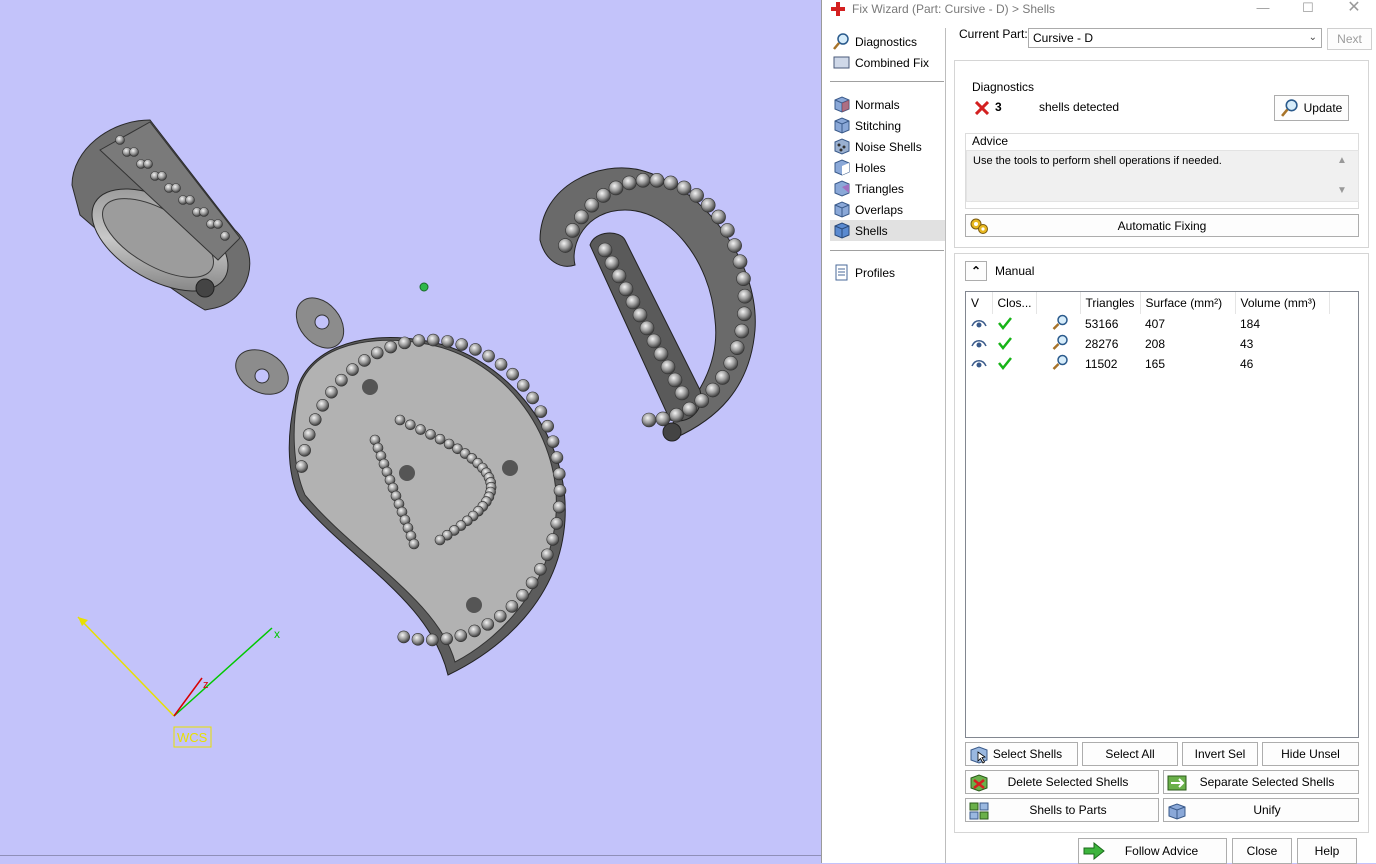  I want to click on select-shells-label: Select Shells, so click(1027, 754).